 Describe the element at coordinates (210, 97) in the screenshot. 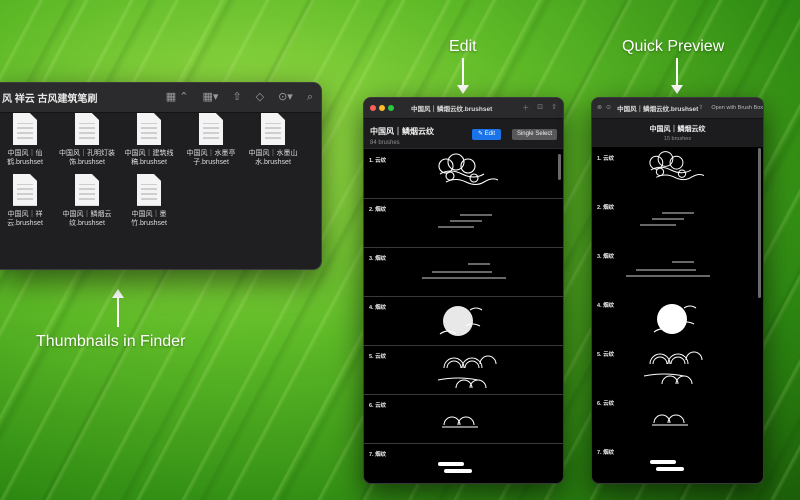

I see `group-icon: ▦▾` at that location.